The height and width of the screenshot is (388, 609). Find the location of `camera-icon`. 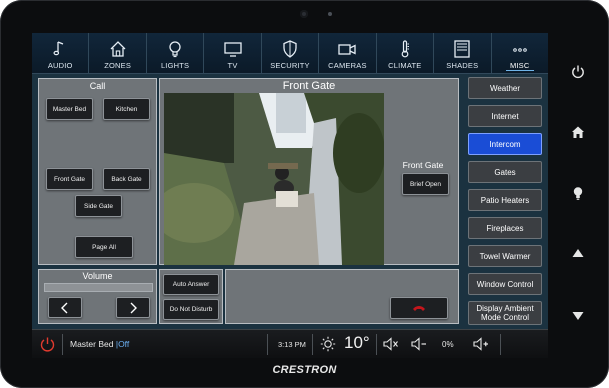

camera-icon is located at coordinates (347, 49).